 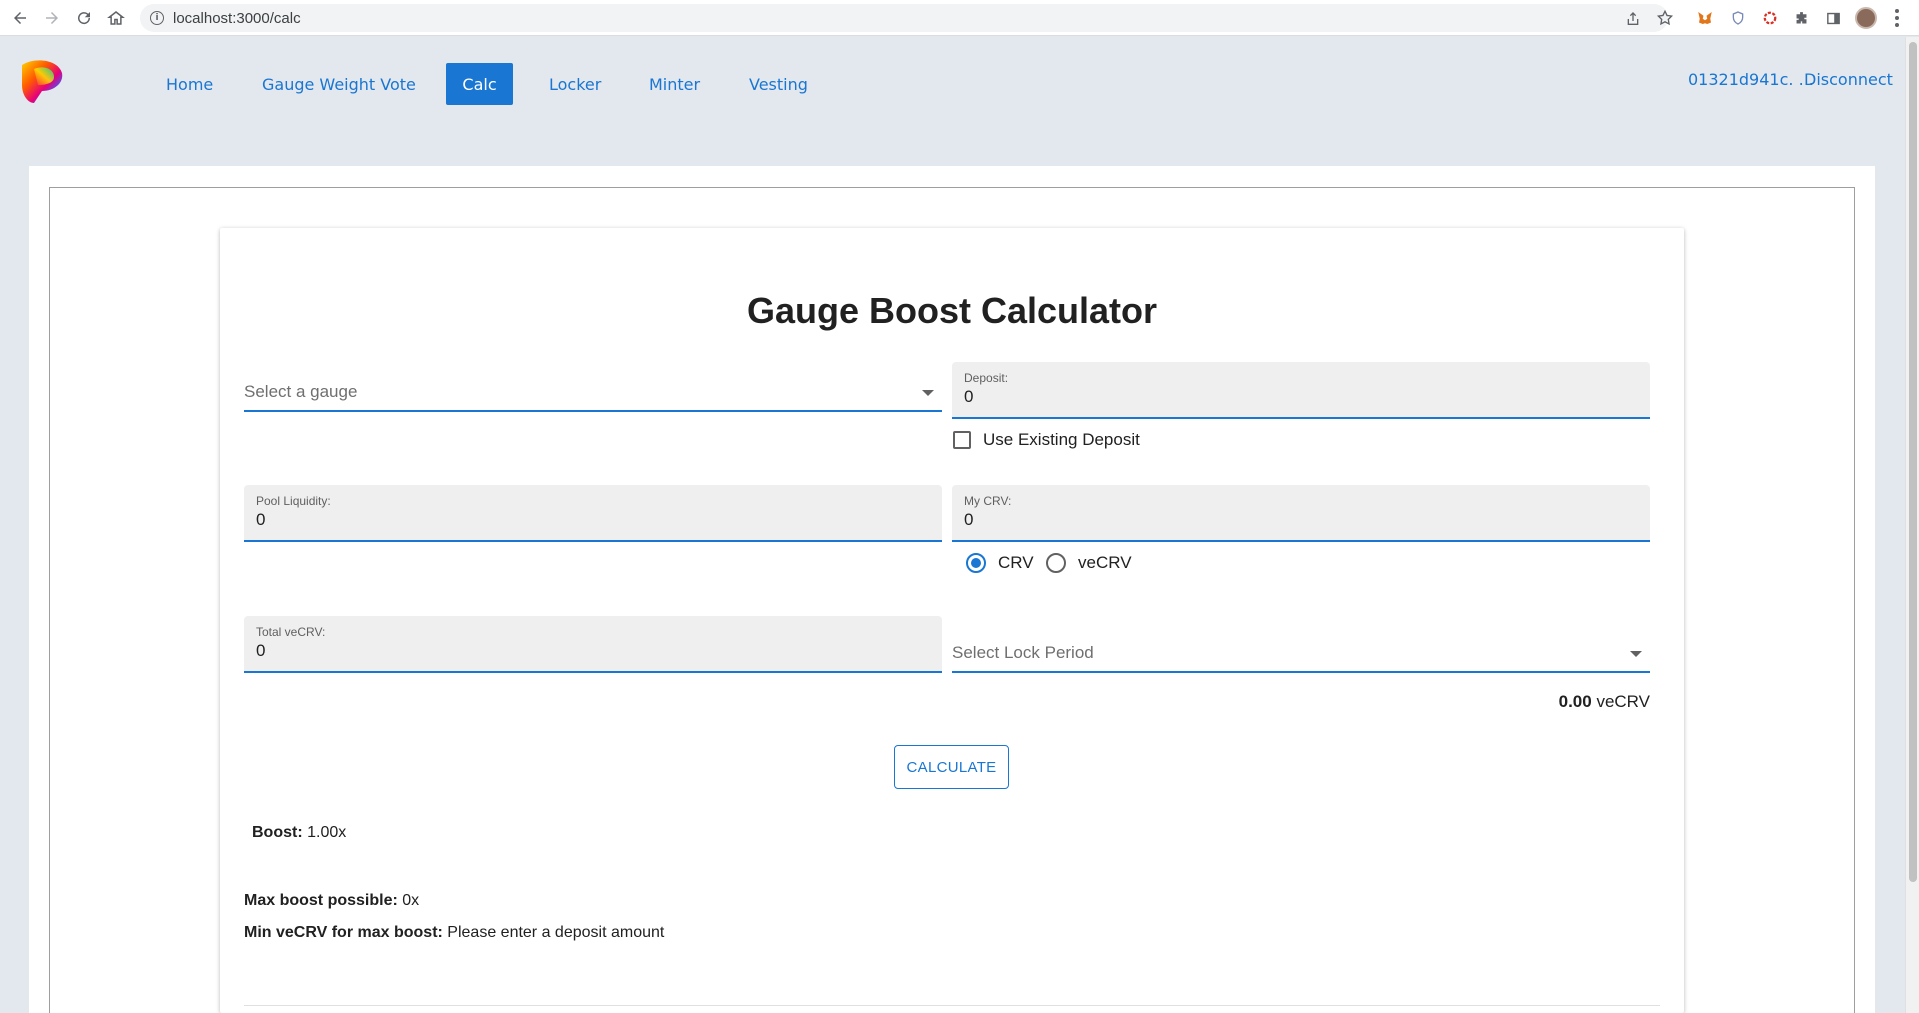 What do you see at coordinates (951, 767) in the screenshot?
I see `calculate-button: CALCULATE` at bounding box center [951, 767].